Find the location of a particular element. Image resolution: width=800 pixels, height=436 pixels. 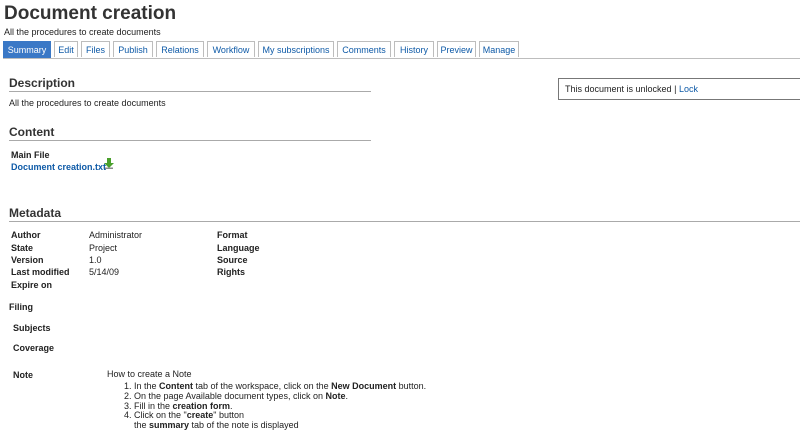

tab-files: Files is located at coordinates (95, 49).